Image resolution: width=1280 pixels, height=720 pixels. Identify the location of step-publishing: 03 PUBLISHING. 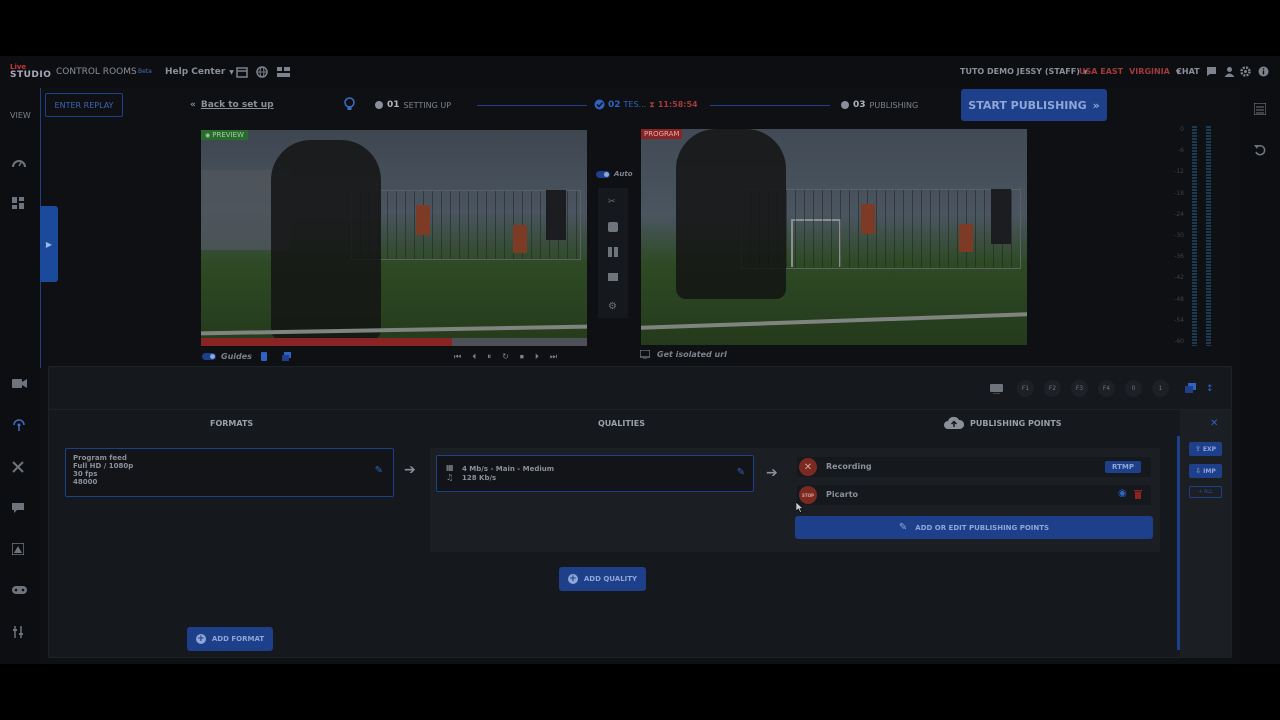
(879, 105).